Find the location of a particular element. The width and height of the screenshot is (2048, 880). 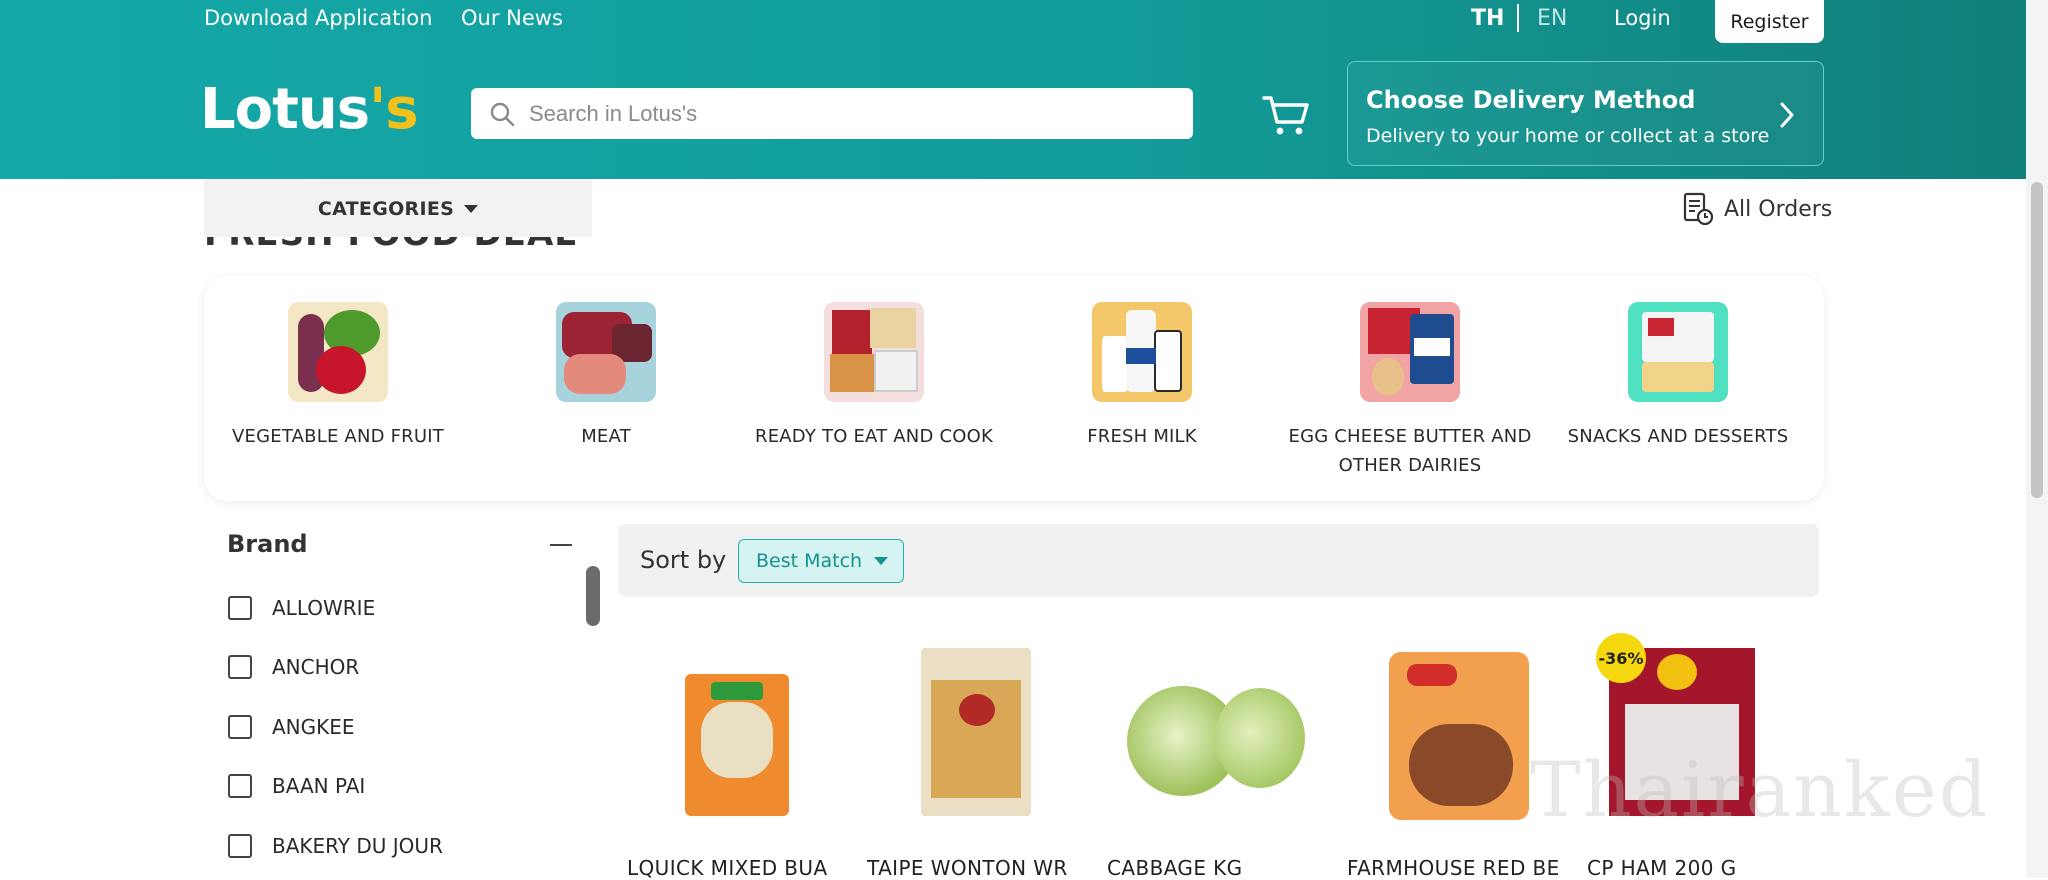

category-label: FRESH MILK is located at coordinates (1142, 436).